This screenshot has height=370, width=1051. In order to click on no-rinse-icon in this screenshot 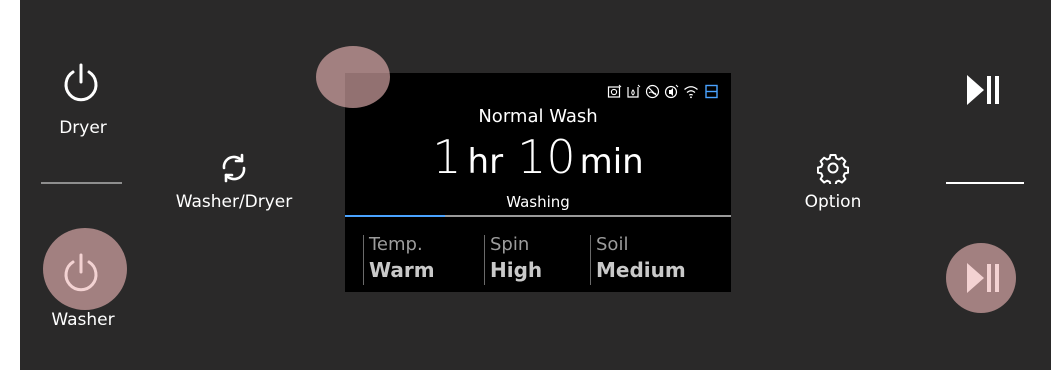, I will do `click(652, 91)`.